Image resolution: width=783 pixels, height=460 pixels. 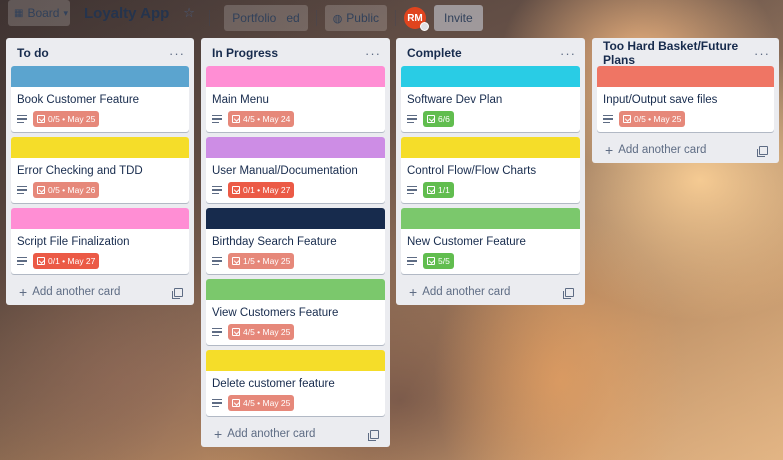 What do you see at coordinates (210, 18) in the screenshot?
I see `divider` at bounding box center [210, 18].